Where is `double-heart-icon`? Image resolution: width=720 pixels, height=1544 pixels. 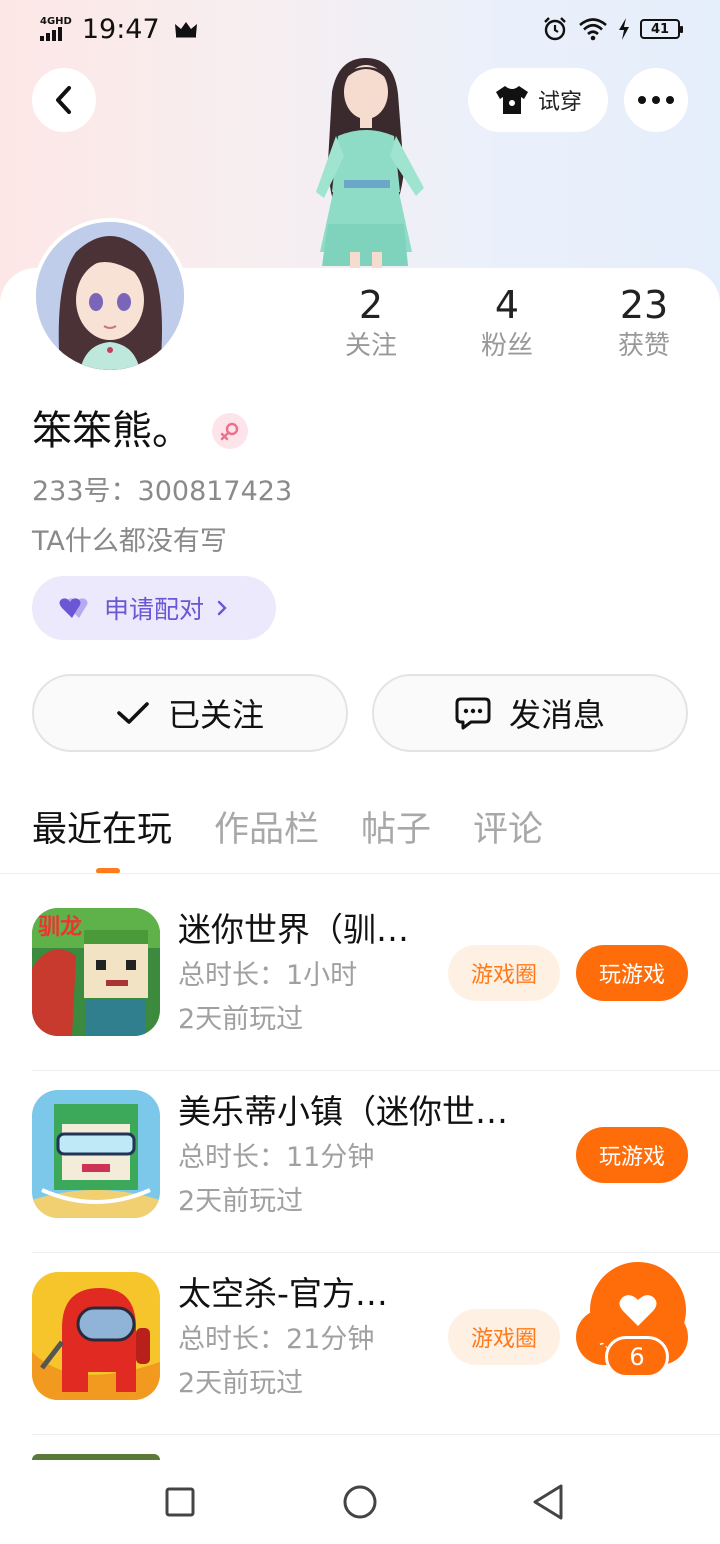
double-heart-icon is located at coordinates (73, 608).